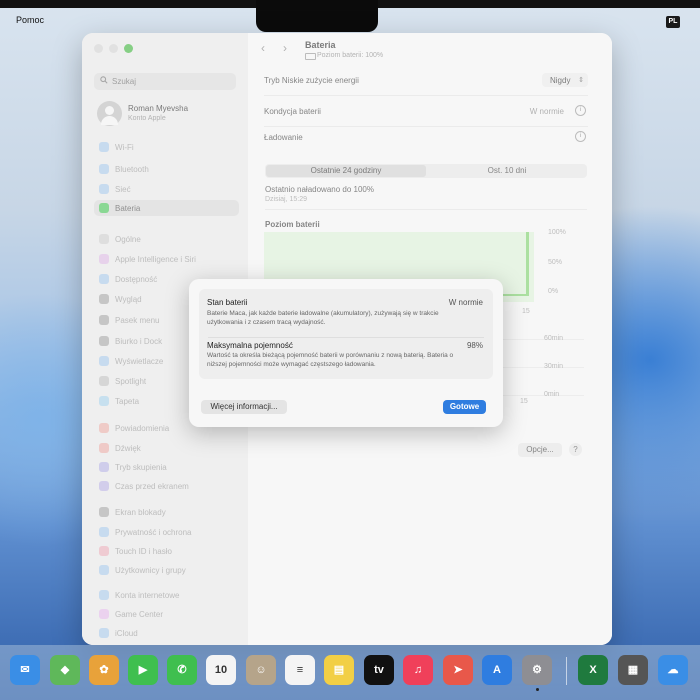  I want to click on dock: ✉ ◆ ✿ ▶ ✆ 10 ☺ ≡ ▤ tv ♫ ➤ A ⚙ X ▦ ☁, so click(350, 672).